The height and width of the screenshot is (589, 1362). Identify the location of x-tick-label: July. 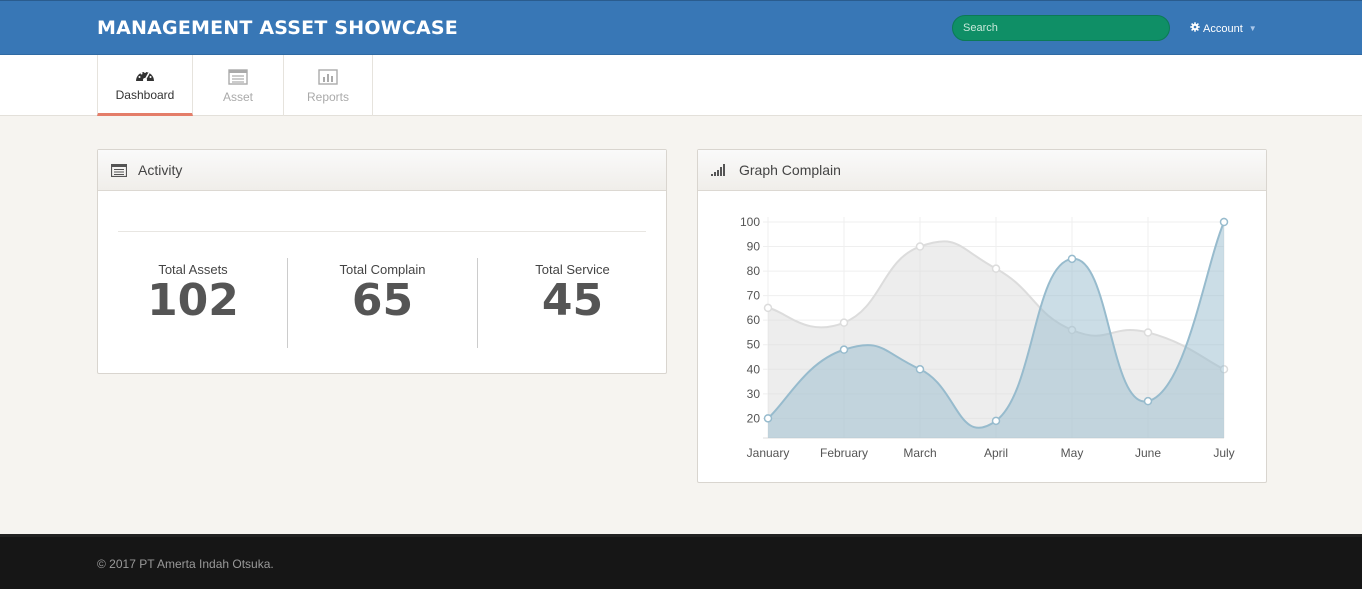
(1223, 453).